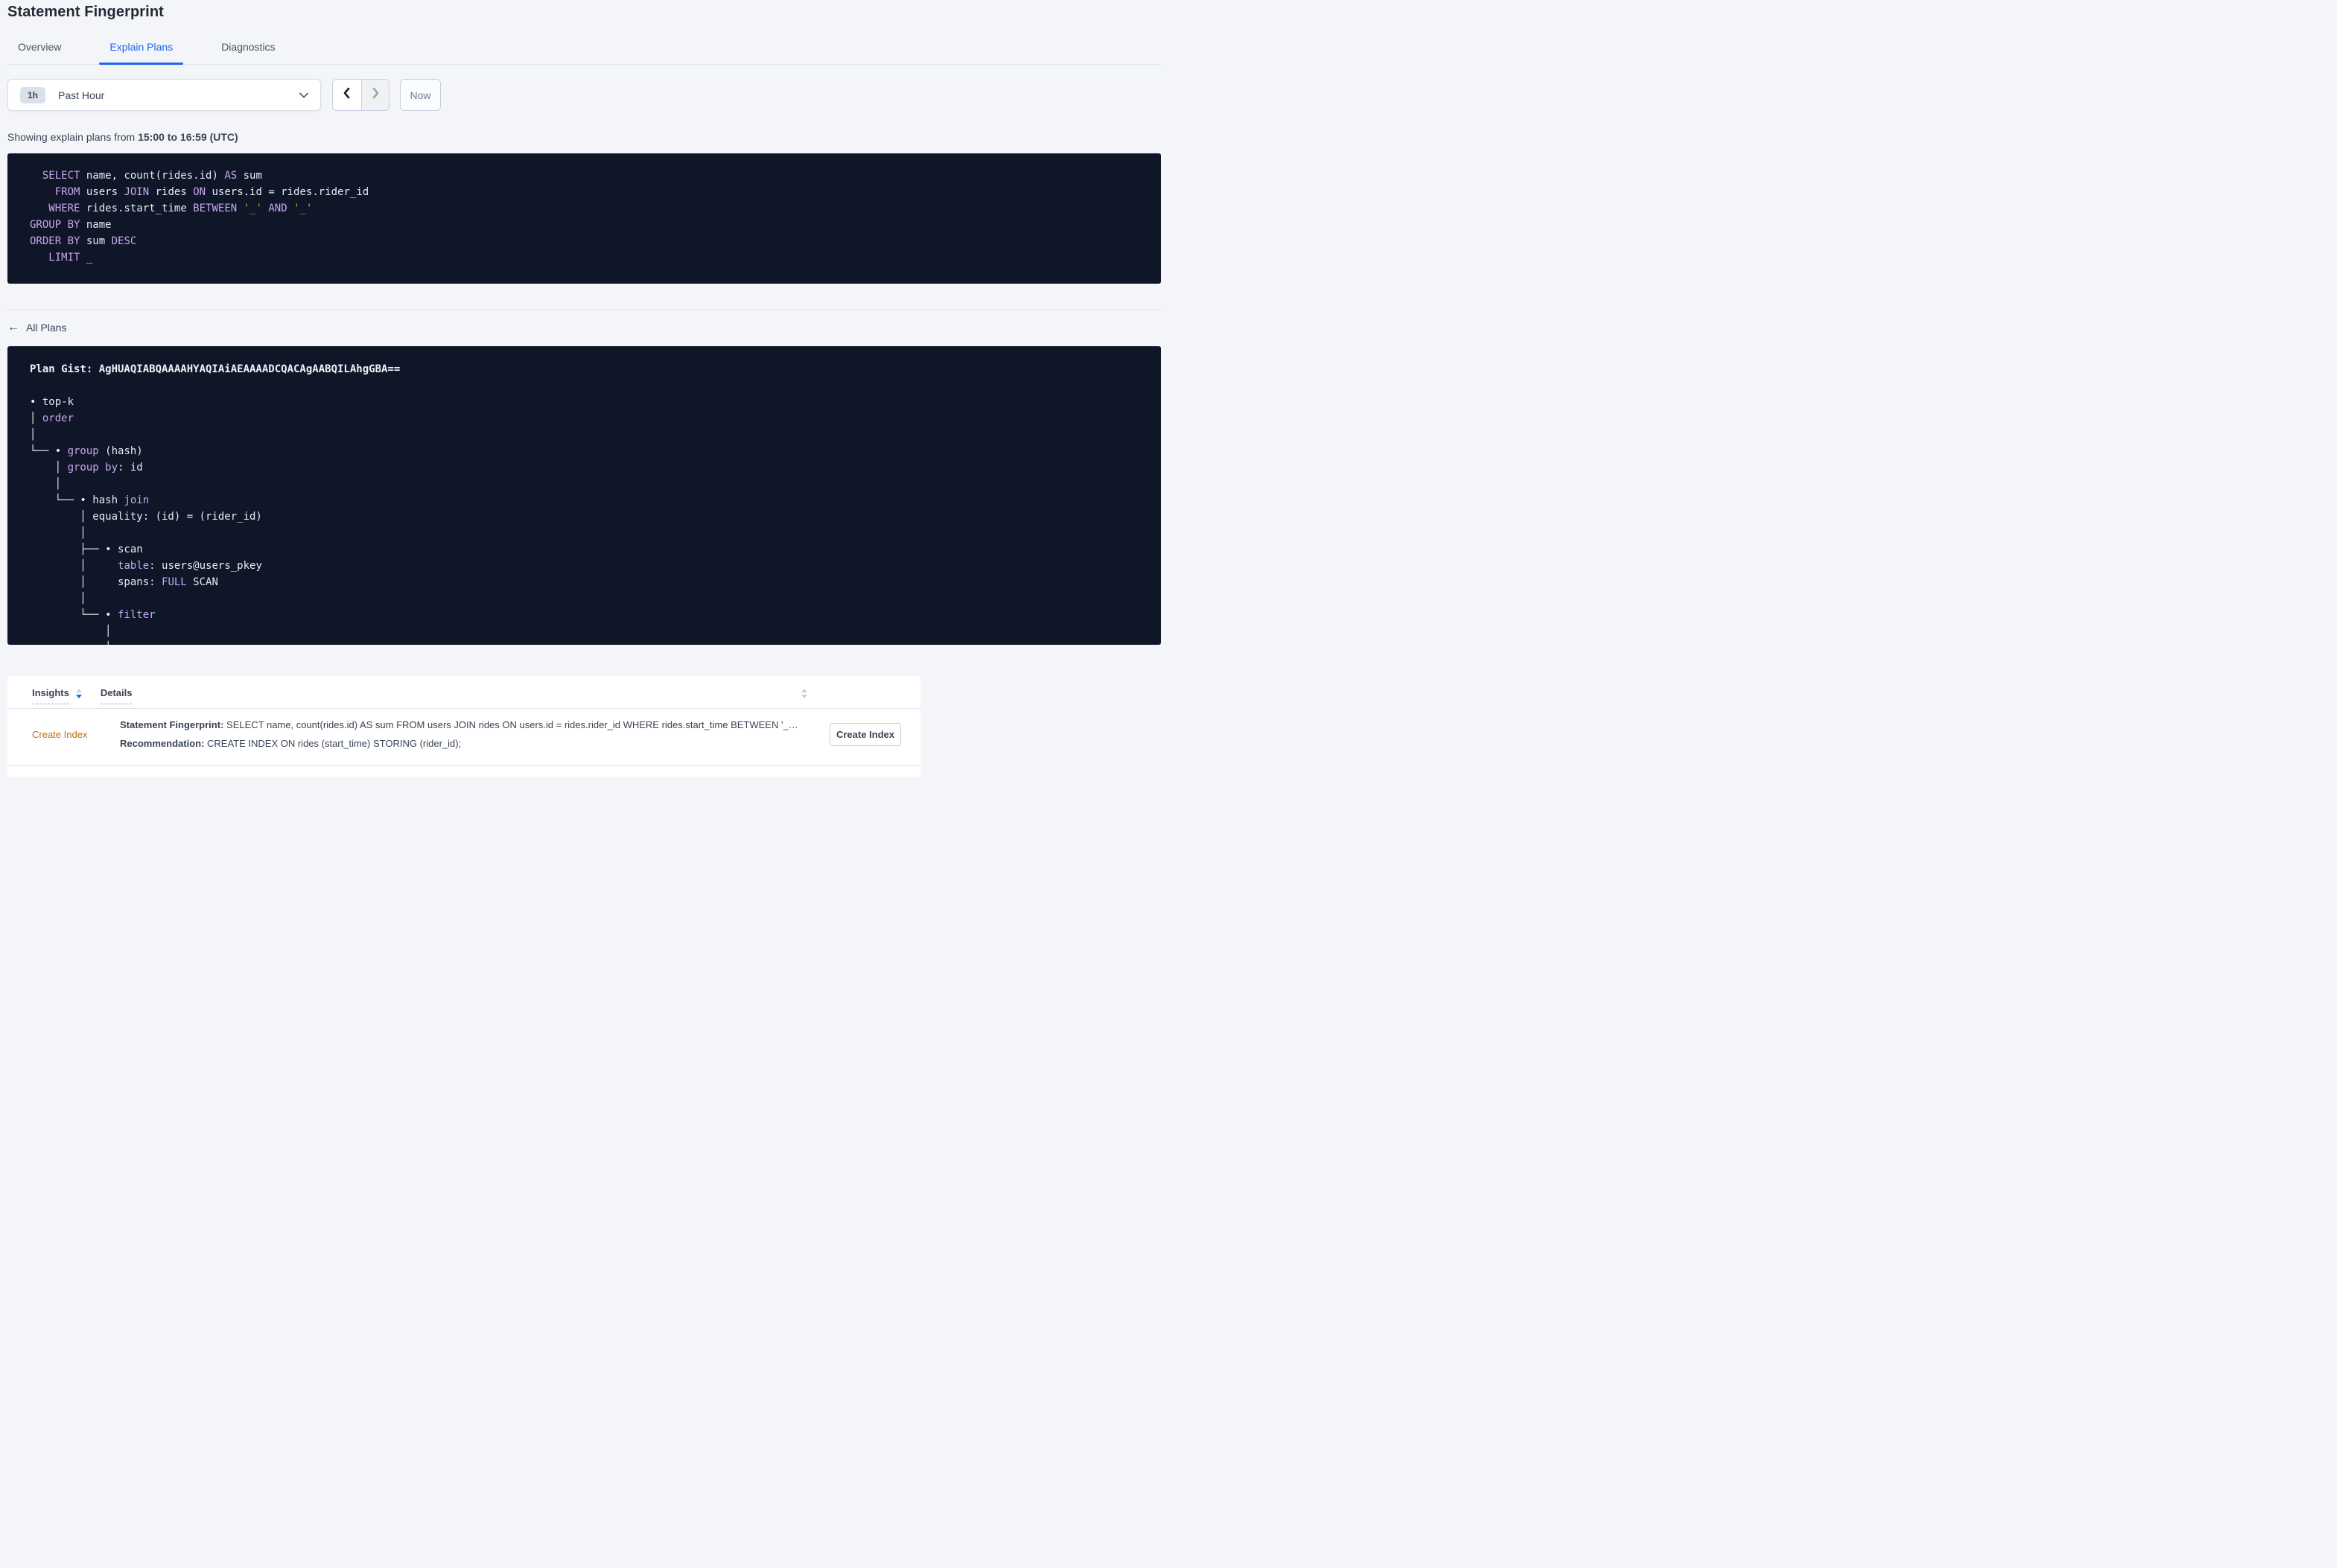 The image size is (2337, 1568). I want to click on time-step-buttons, so click(361, 95).